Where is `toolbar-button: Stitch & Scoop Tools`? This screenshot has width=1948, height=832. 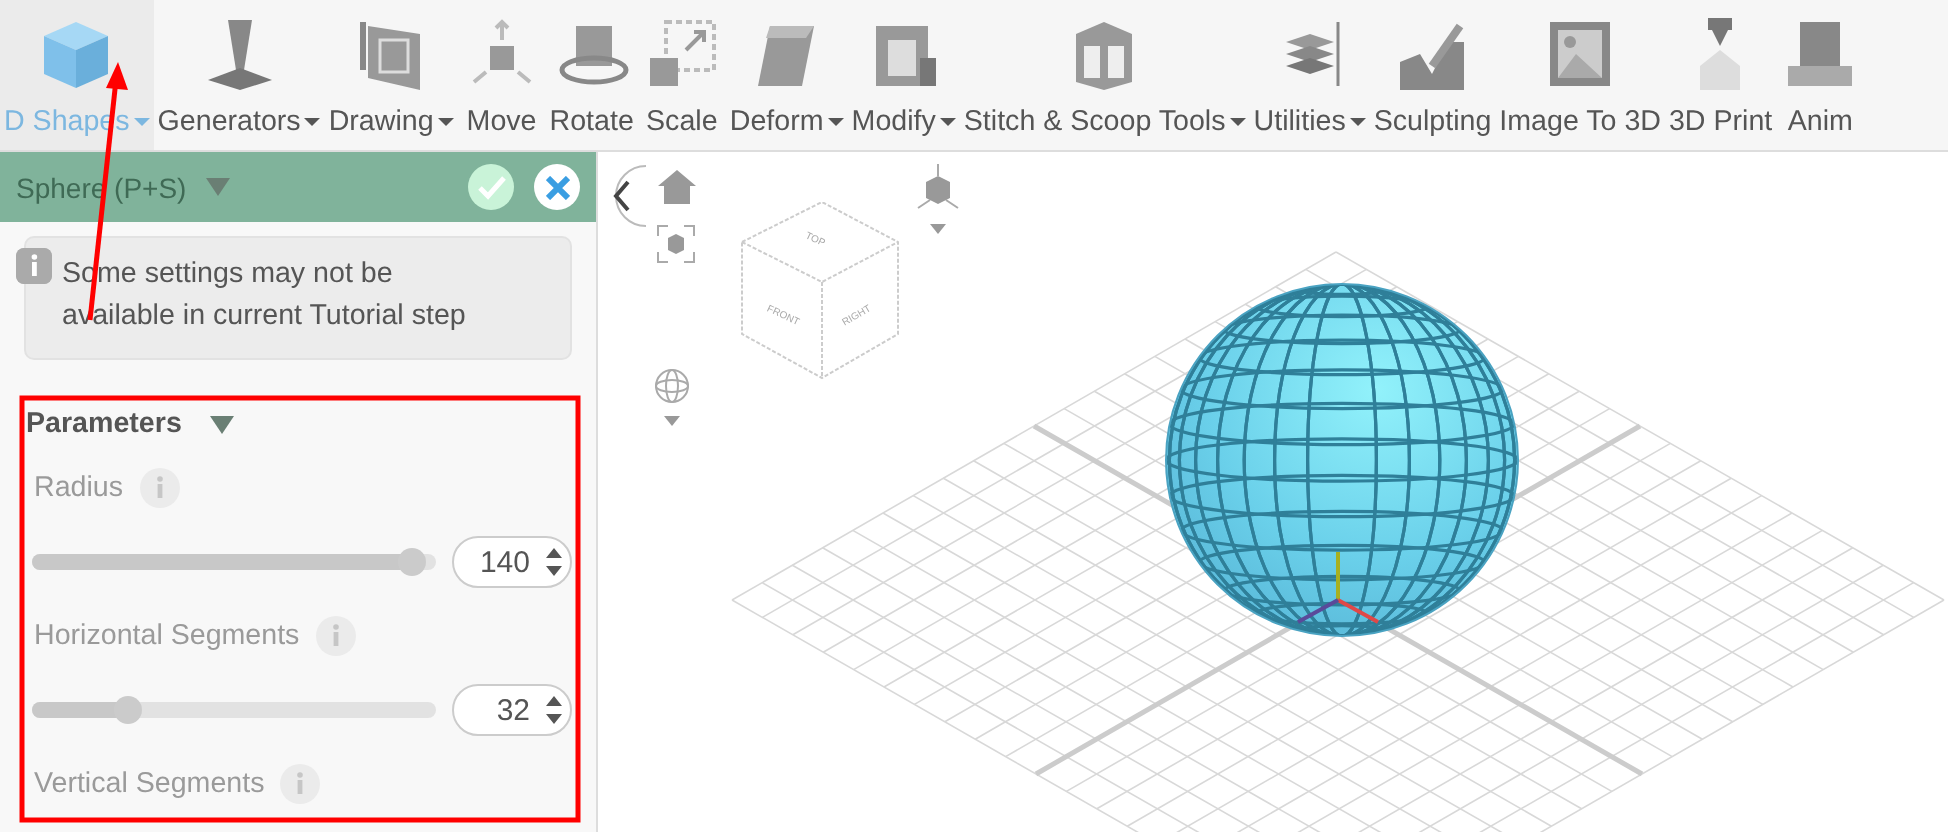
toolbar-button: Stitch & Scoop Tools is located at coordinates (1104, 75).